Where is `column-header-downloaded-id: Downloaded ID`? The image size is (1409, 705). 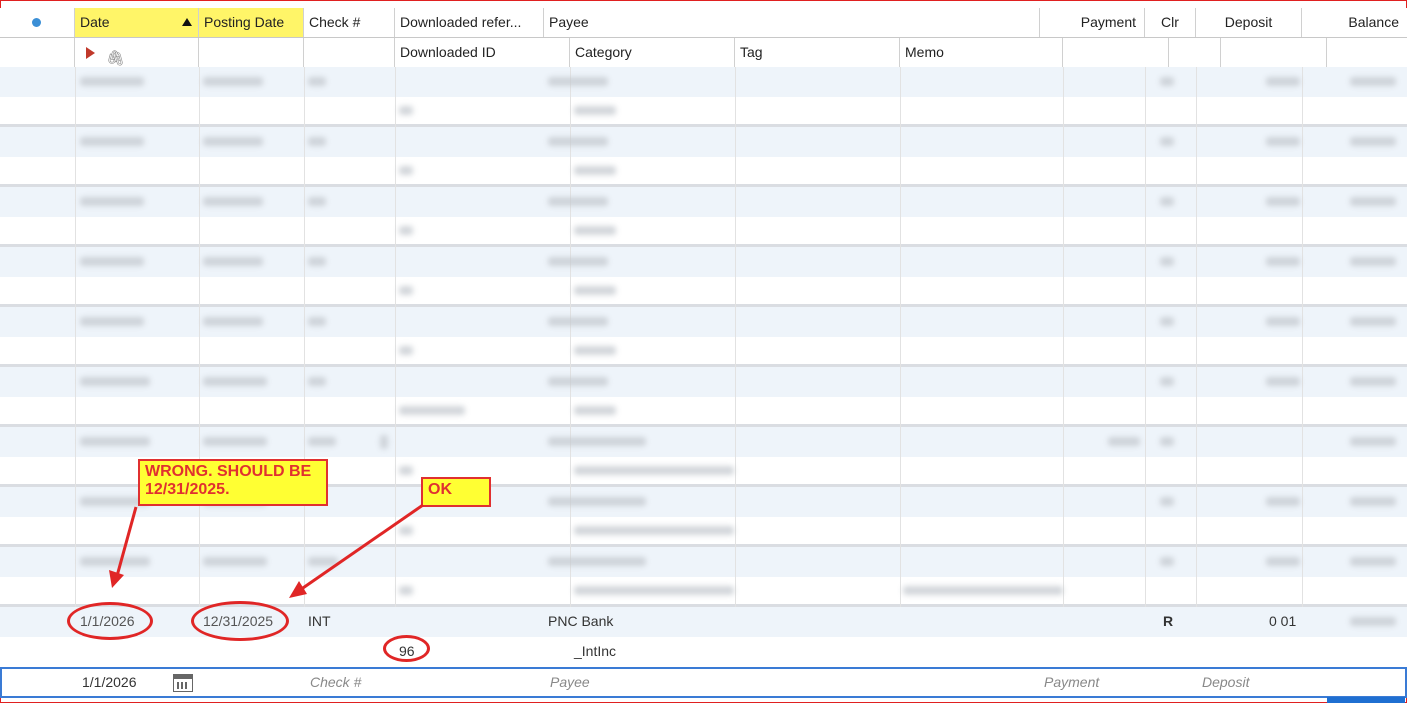
column-header-downloaded-id: Downloaded ID is located at coordinates (482, 52).